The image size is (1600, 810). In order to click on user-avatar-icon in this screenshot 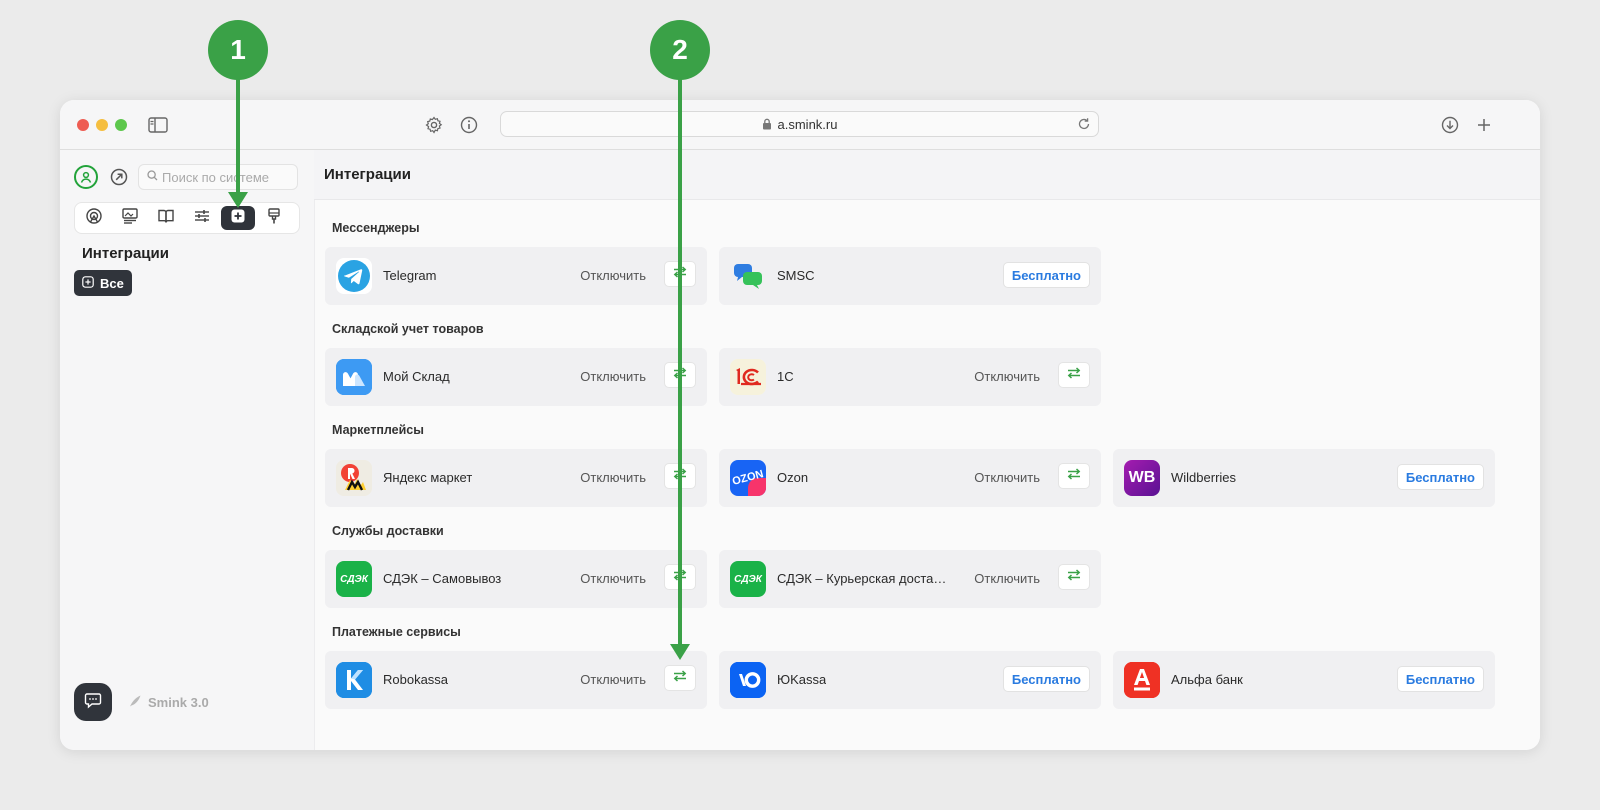, I will do `click(86, 177)`.